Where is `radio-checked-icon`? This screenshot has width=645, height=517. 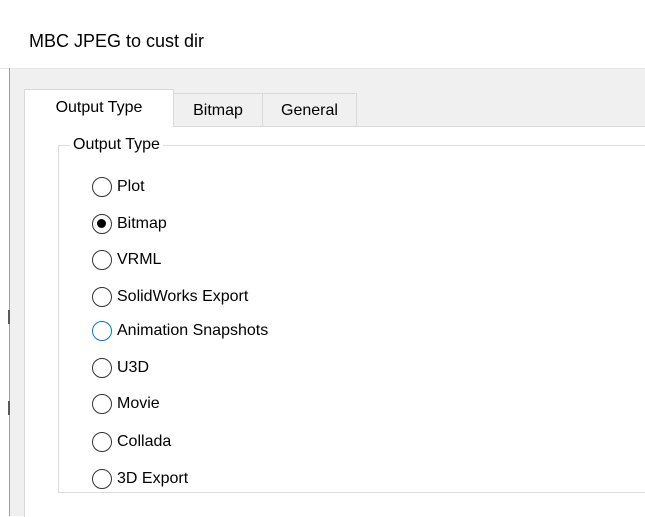 radio-checked-icon is located at coordinates (102, 224).